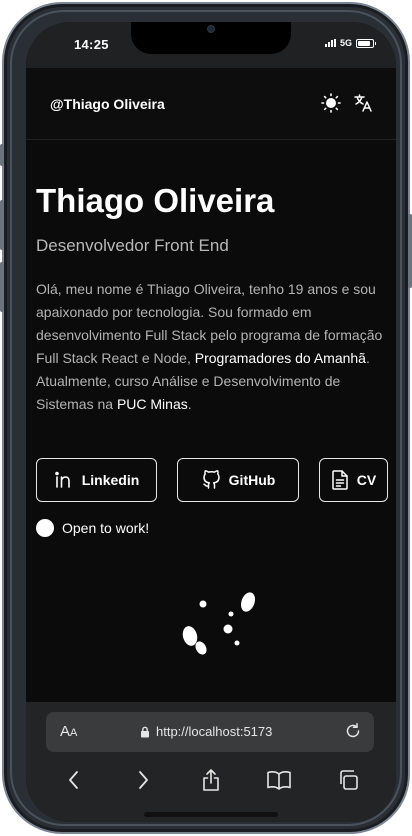  I want to click on status-dot-icon, so click(45, 528).